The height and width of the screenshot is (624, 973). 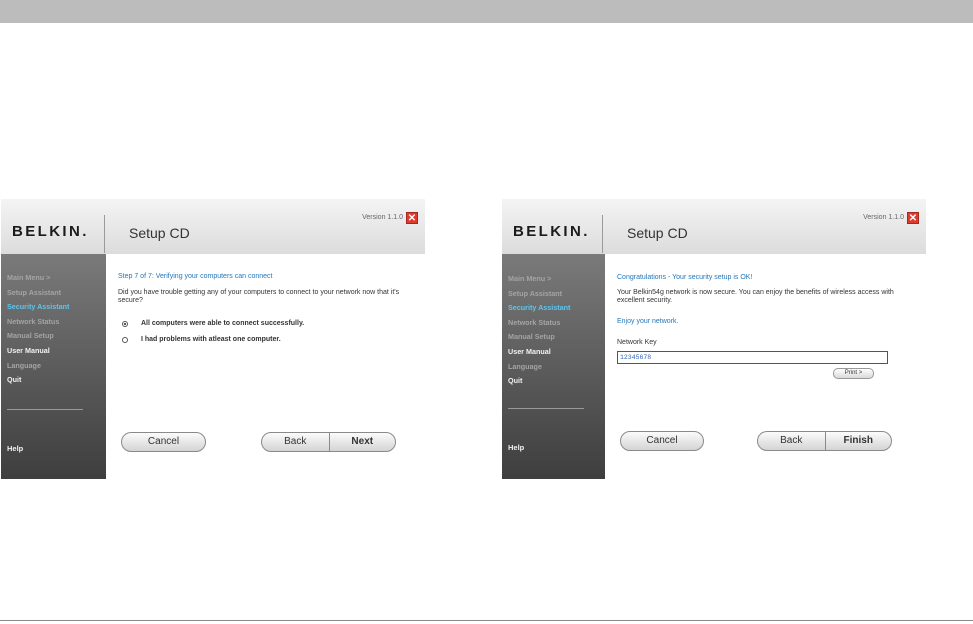 What do you see at coordinates (125, 323) in the screenshot?
I see `radio-button-checked` at bounding box center [125, 323].